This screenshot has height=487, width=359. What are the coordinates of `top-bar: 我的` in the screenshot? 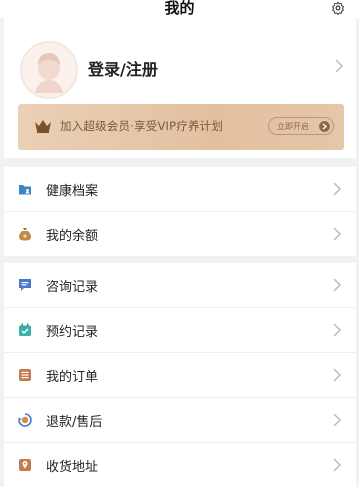 It's located at (179, 9).